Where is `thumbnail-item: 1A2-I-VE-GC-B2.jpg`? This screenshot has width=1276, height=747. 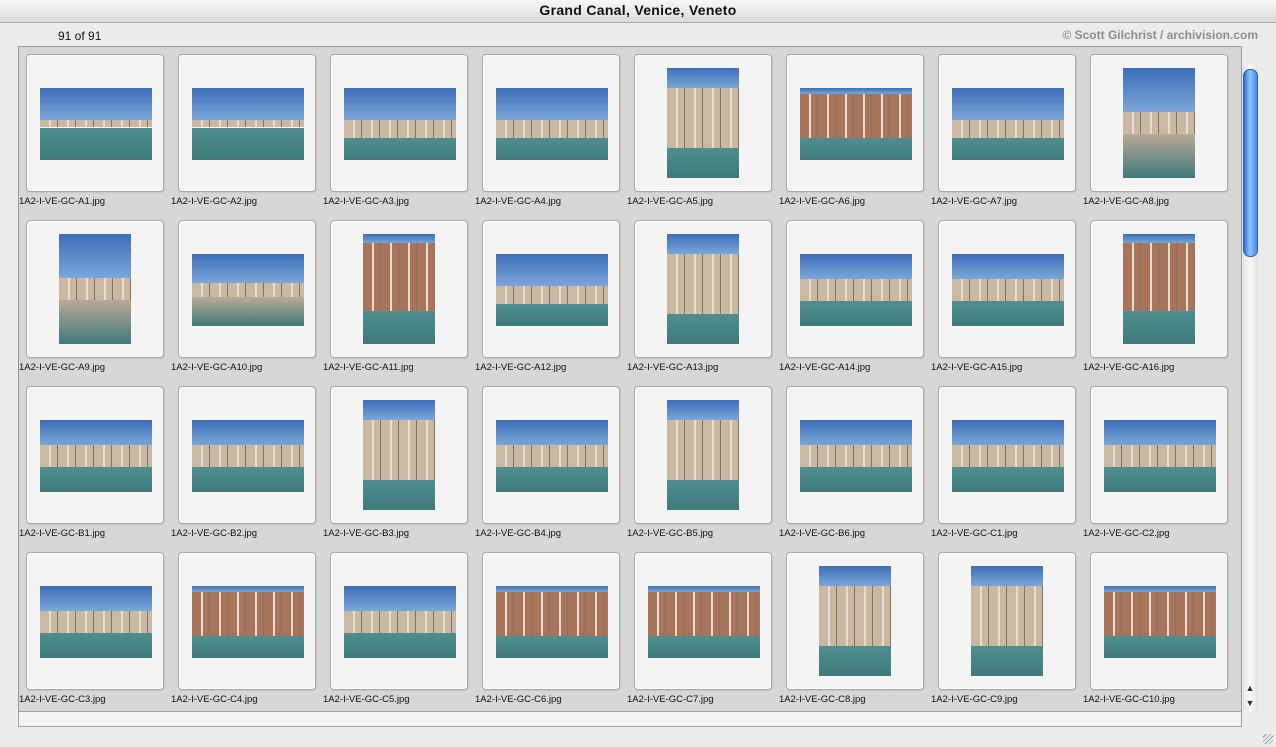
thumbnail-item: 1A2-I-VE-GC-B2.jpg is located at coordinates (247, 462).